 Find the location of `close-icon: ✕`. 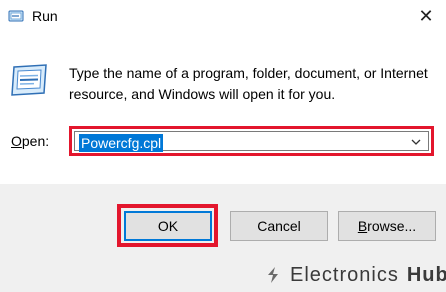

close-icon: ✕ is located at coordinates (426, 15).